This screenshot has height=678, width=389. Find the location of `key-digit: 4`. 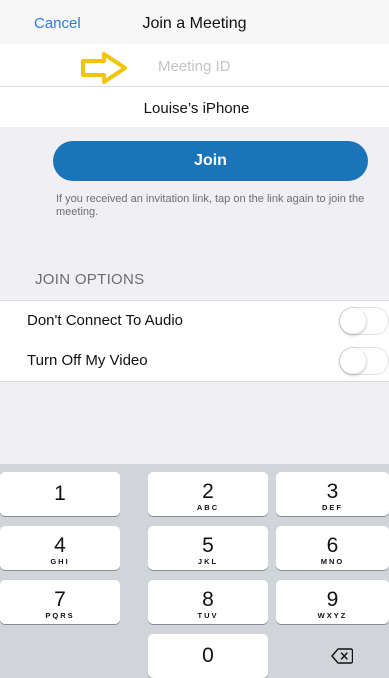

key-digit: 4 is located at coordinates (60, 545).